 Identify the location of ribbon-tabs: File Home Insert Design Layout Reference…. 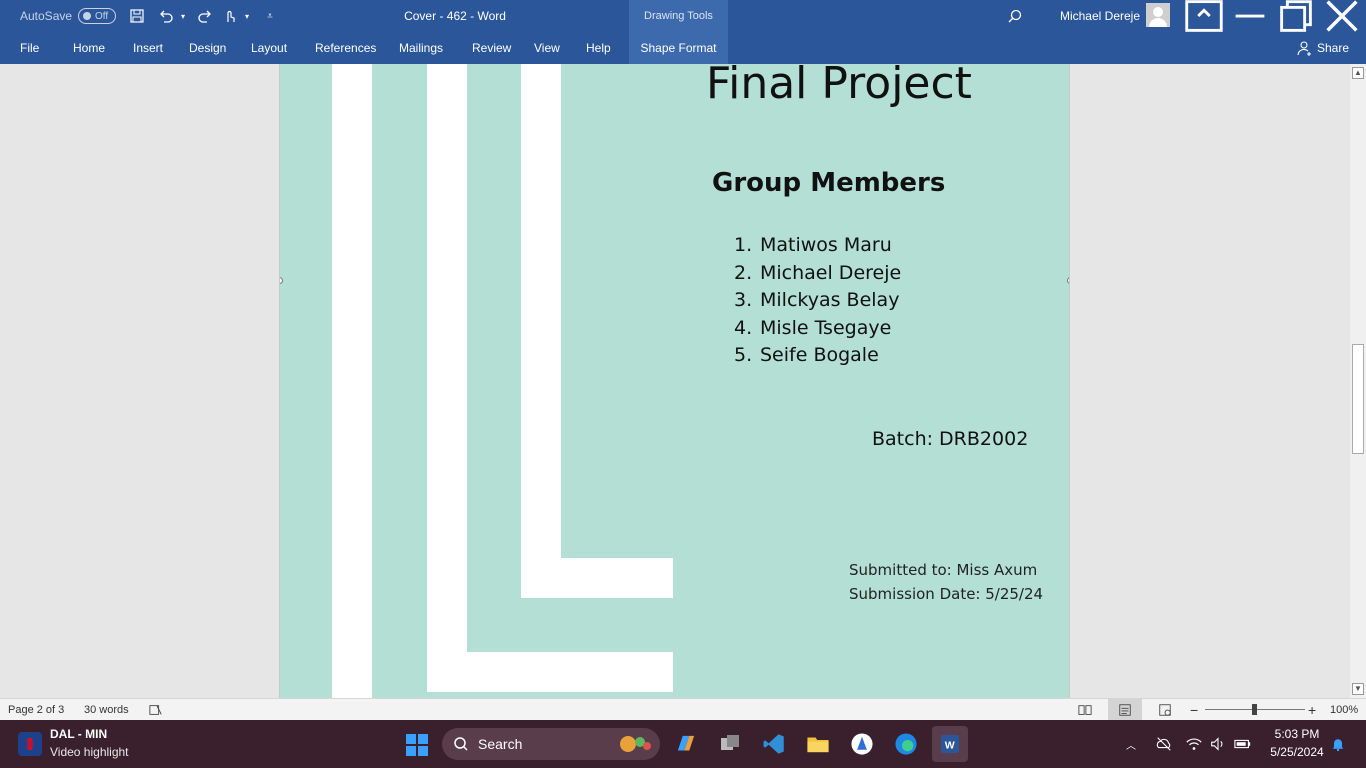
(683, 48).